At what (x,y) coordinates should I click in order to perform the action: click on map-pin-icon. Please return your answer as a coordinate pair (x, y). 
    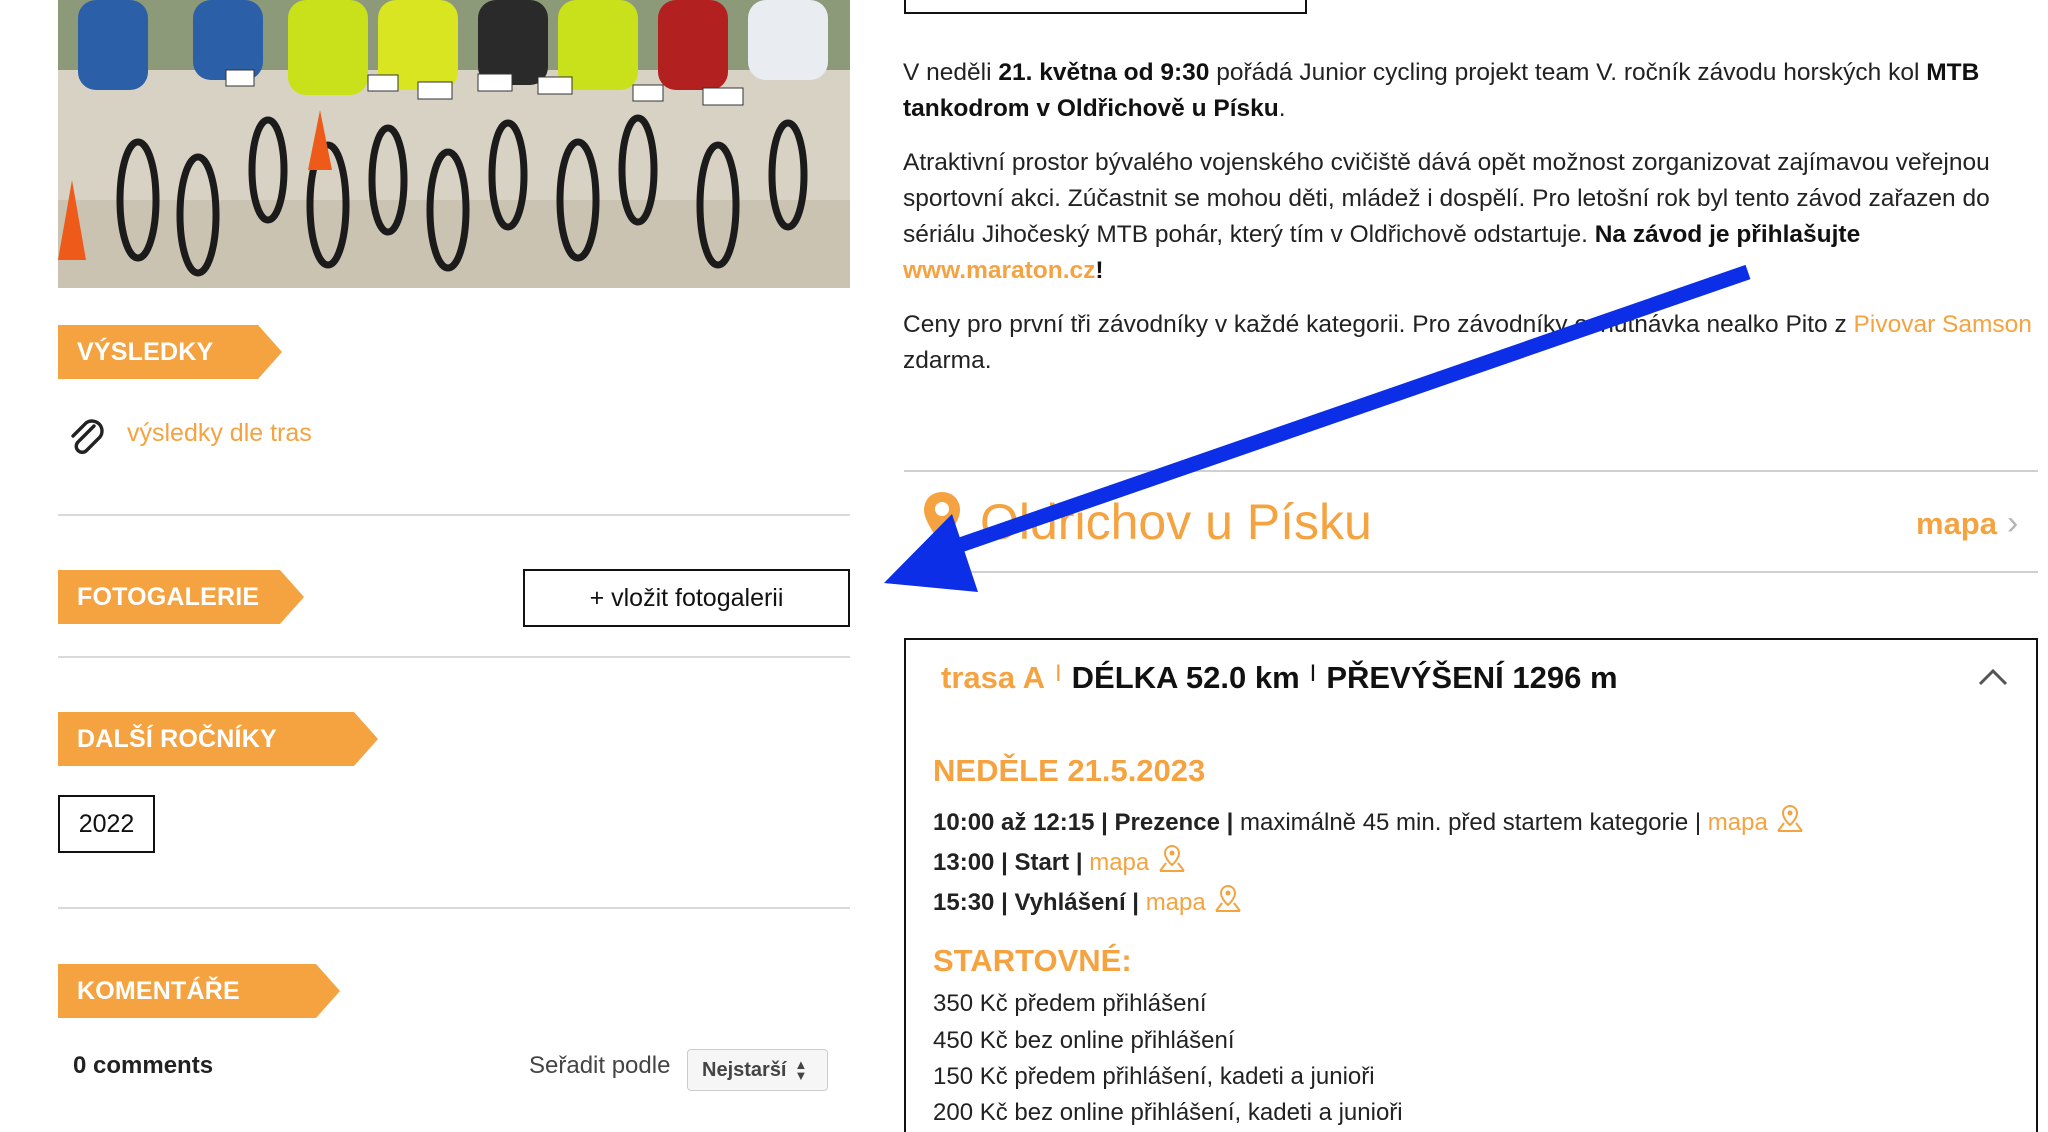
    Looking at the image, I should click on (942, 518).